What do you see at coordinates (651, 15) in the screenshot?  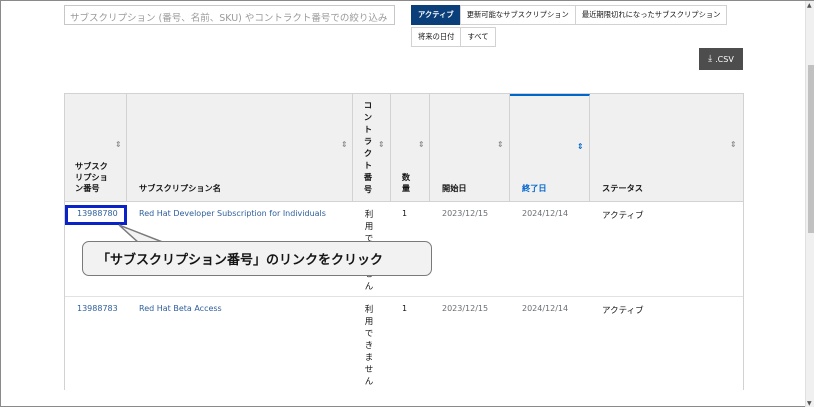 I see `filter-tab-recently-expired: 最近期限切れになったサブスクリプション` at bounding box center [651, 15].